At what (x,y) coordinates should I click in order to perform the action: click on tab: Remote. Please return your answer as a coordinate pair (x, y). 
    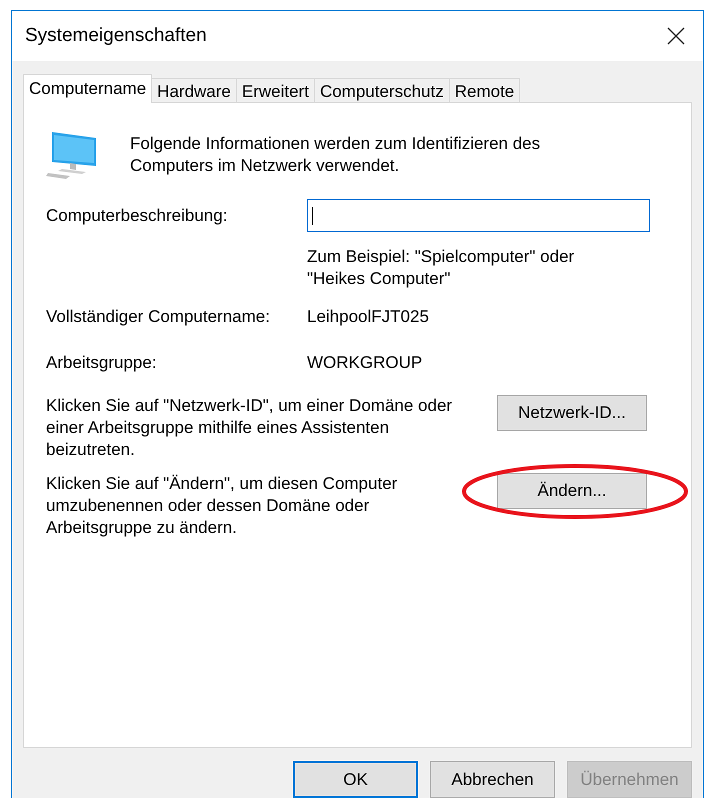
    Looking at the image, I should click on (485, 90).